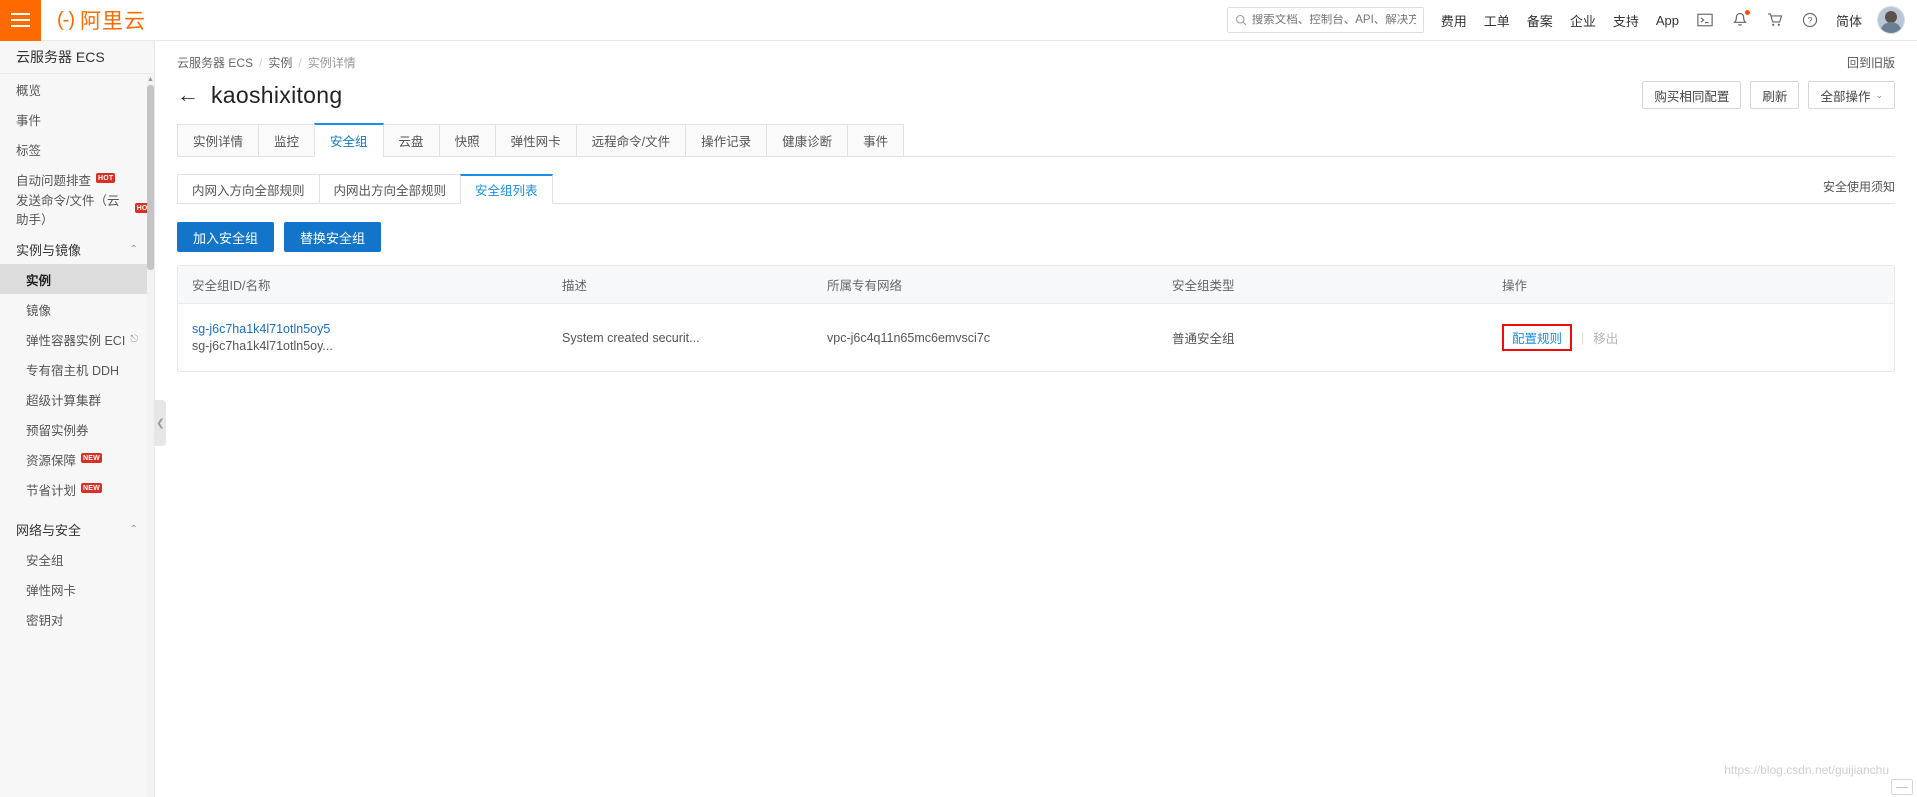  What do you see at coordinates (77, 119) in the screenshot?
I see `sidebar-item-events: 事件` at bounding box center [77, 119].